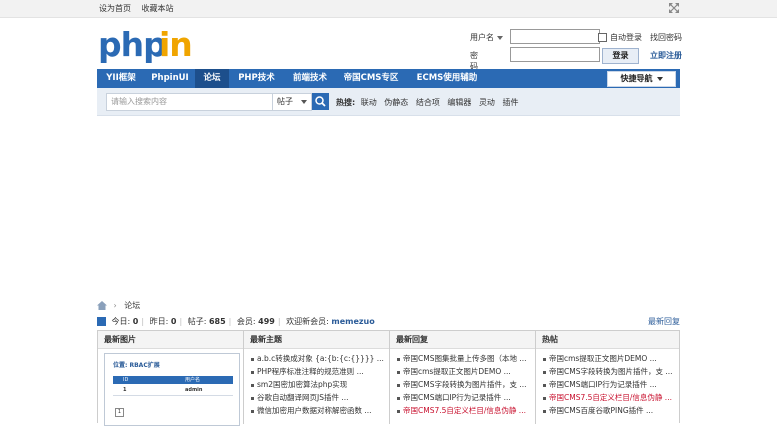 The height and width of the screenshot is (426, 777). I want to click on thumb-title: 位置: RBAC扩展, so click(136, 365).